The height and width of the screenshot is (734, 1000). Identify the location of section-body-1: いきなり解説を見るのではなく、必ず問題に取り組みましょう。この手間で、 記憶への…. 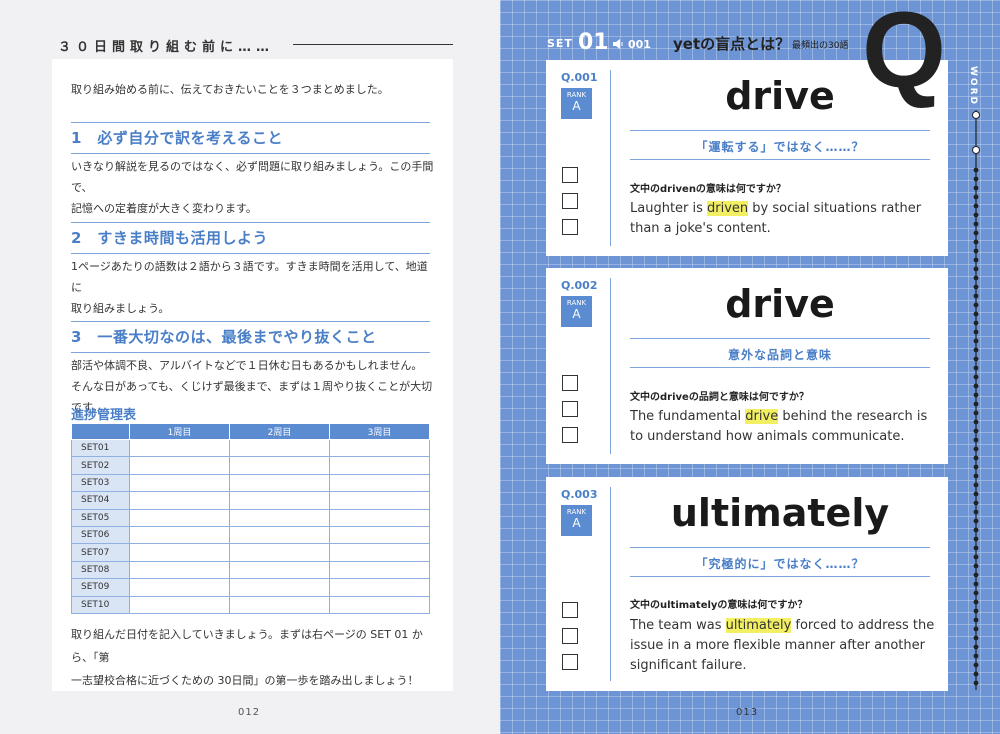
(253, 187).